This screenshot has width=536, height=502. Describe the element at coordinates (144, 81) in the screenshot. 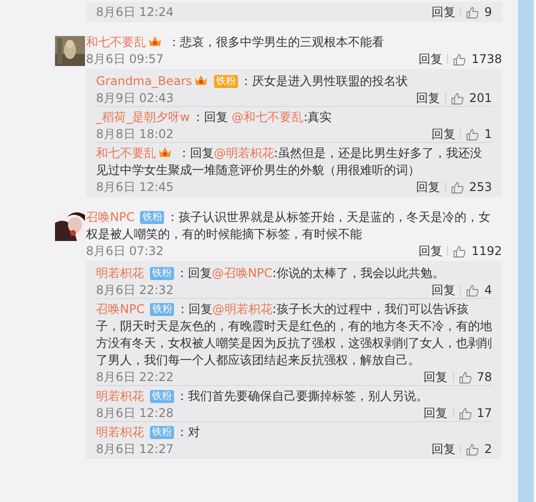

I see `username-link: Grandma_Bears` at that location.